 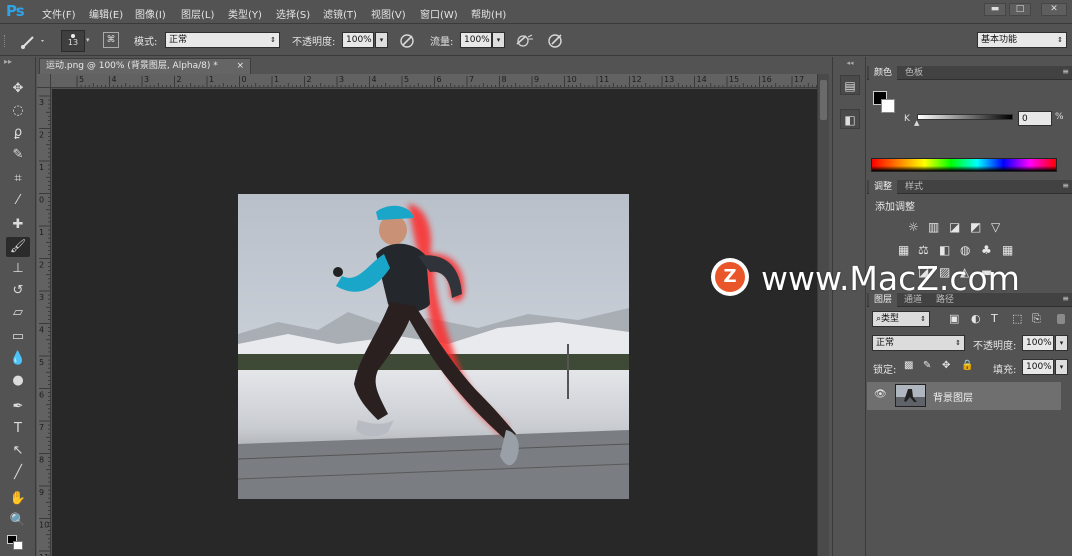 What do you see at coordinates (434, 81) in the screenshot?
I see `horizontal-ruler: 5 4 3 2 1 0 1 2 3 4 5 6 7 8 9 10 11 12 13 14 15 16 17` at bounding box center [434, 81].